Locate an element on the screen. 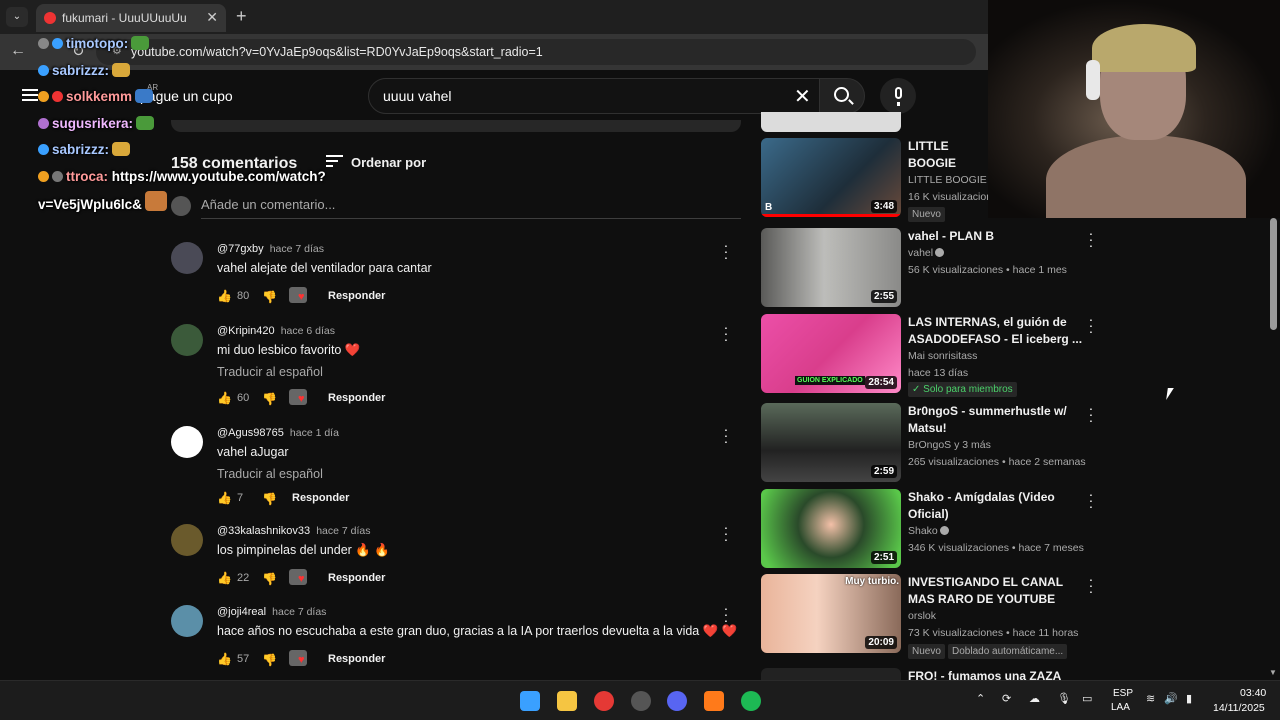  video-item: FRO! - fumamos una ZAZA is located at coordinates (931, 674).